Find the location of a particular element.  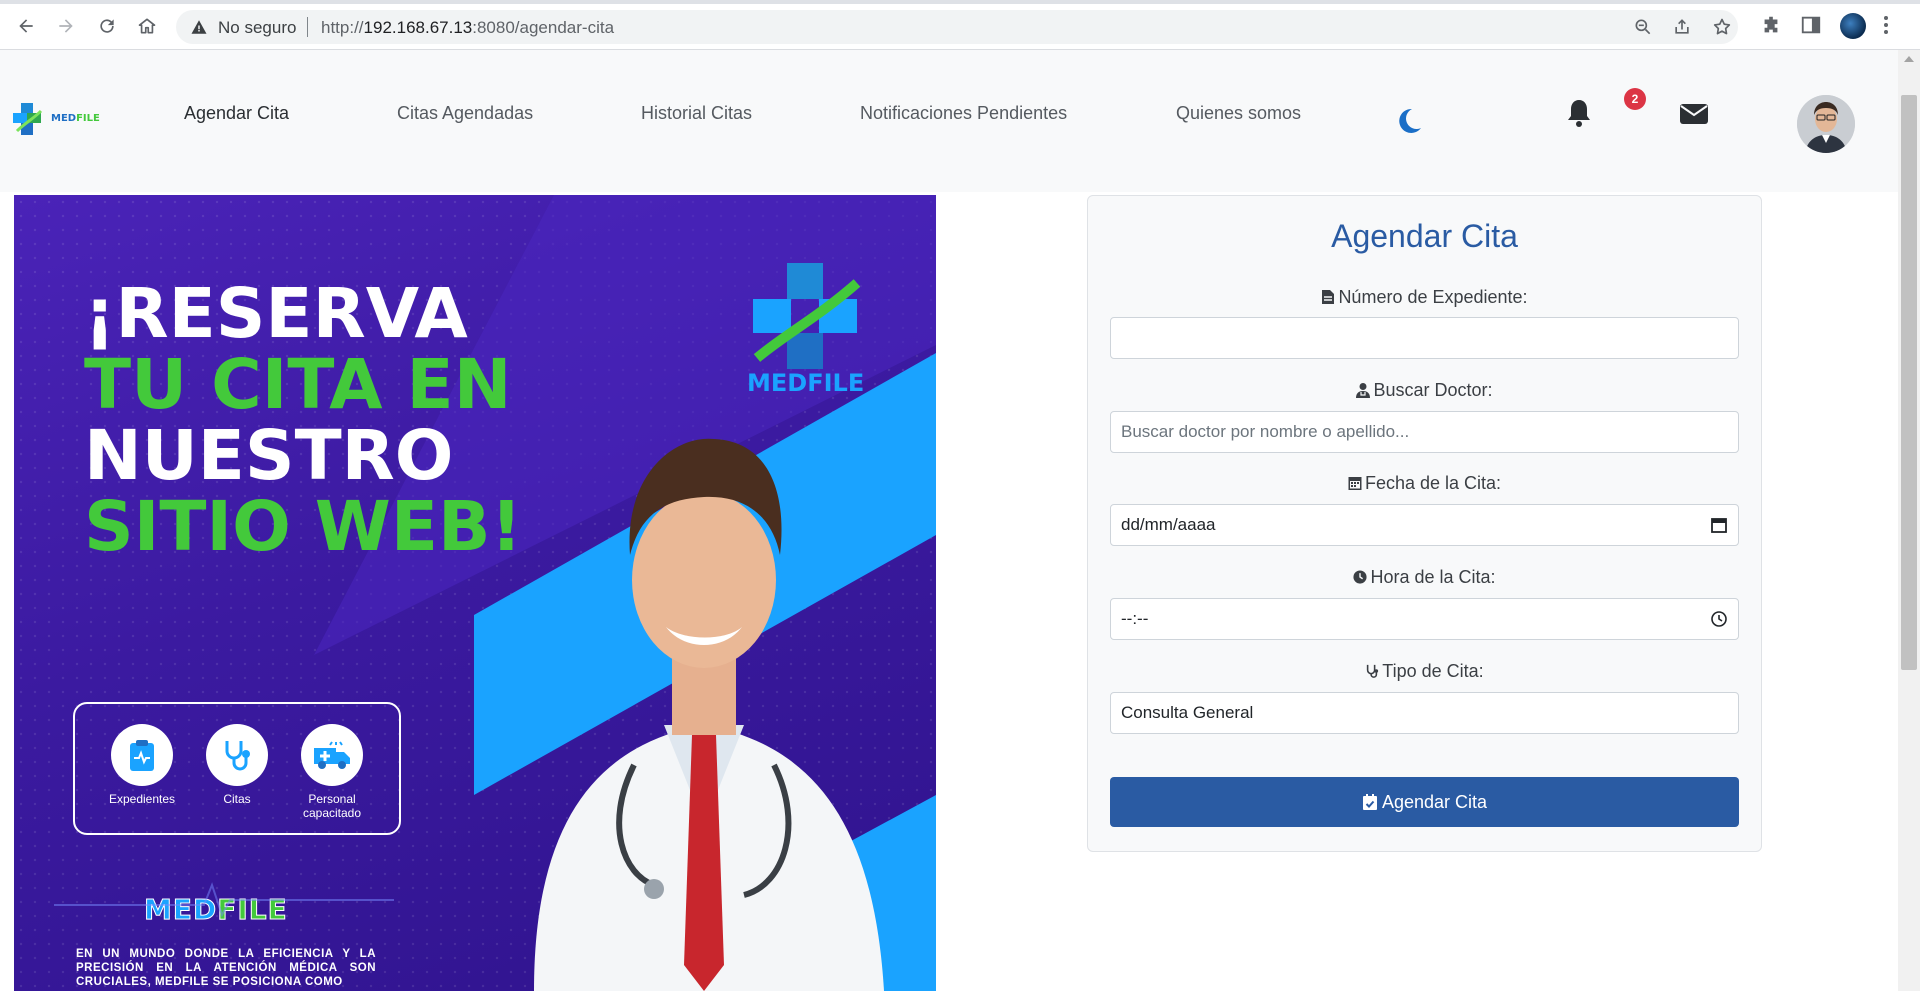

messages-envelope-icon is located at coordinates (1694, 114).